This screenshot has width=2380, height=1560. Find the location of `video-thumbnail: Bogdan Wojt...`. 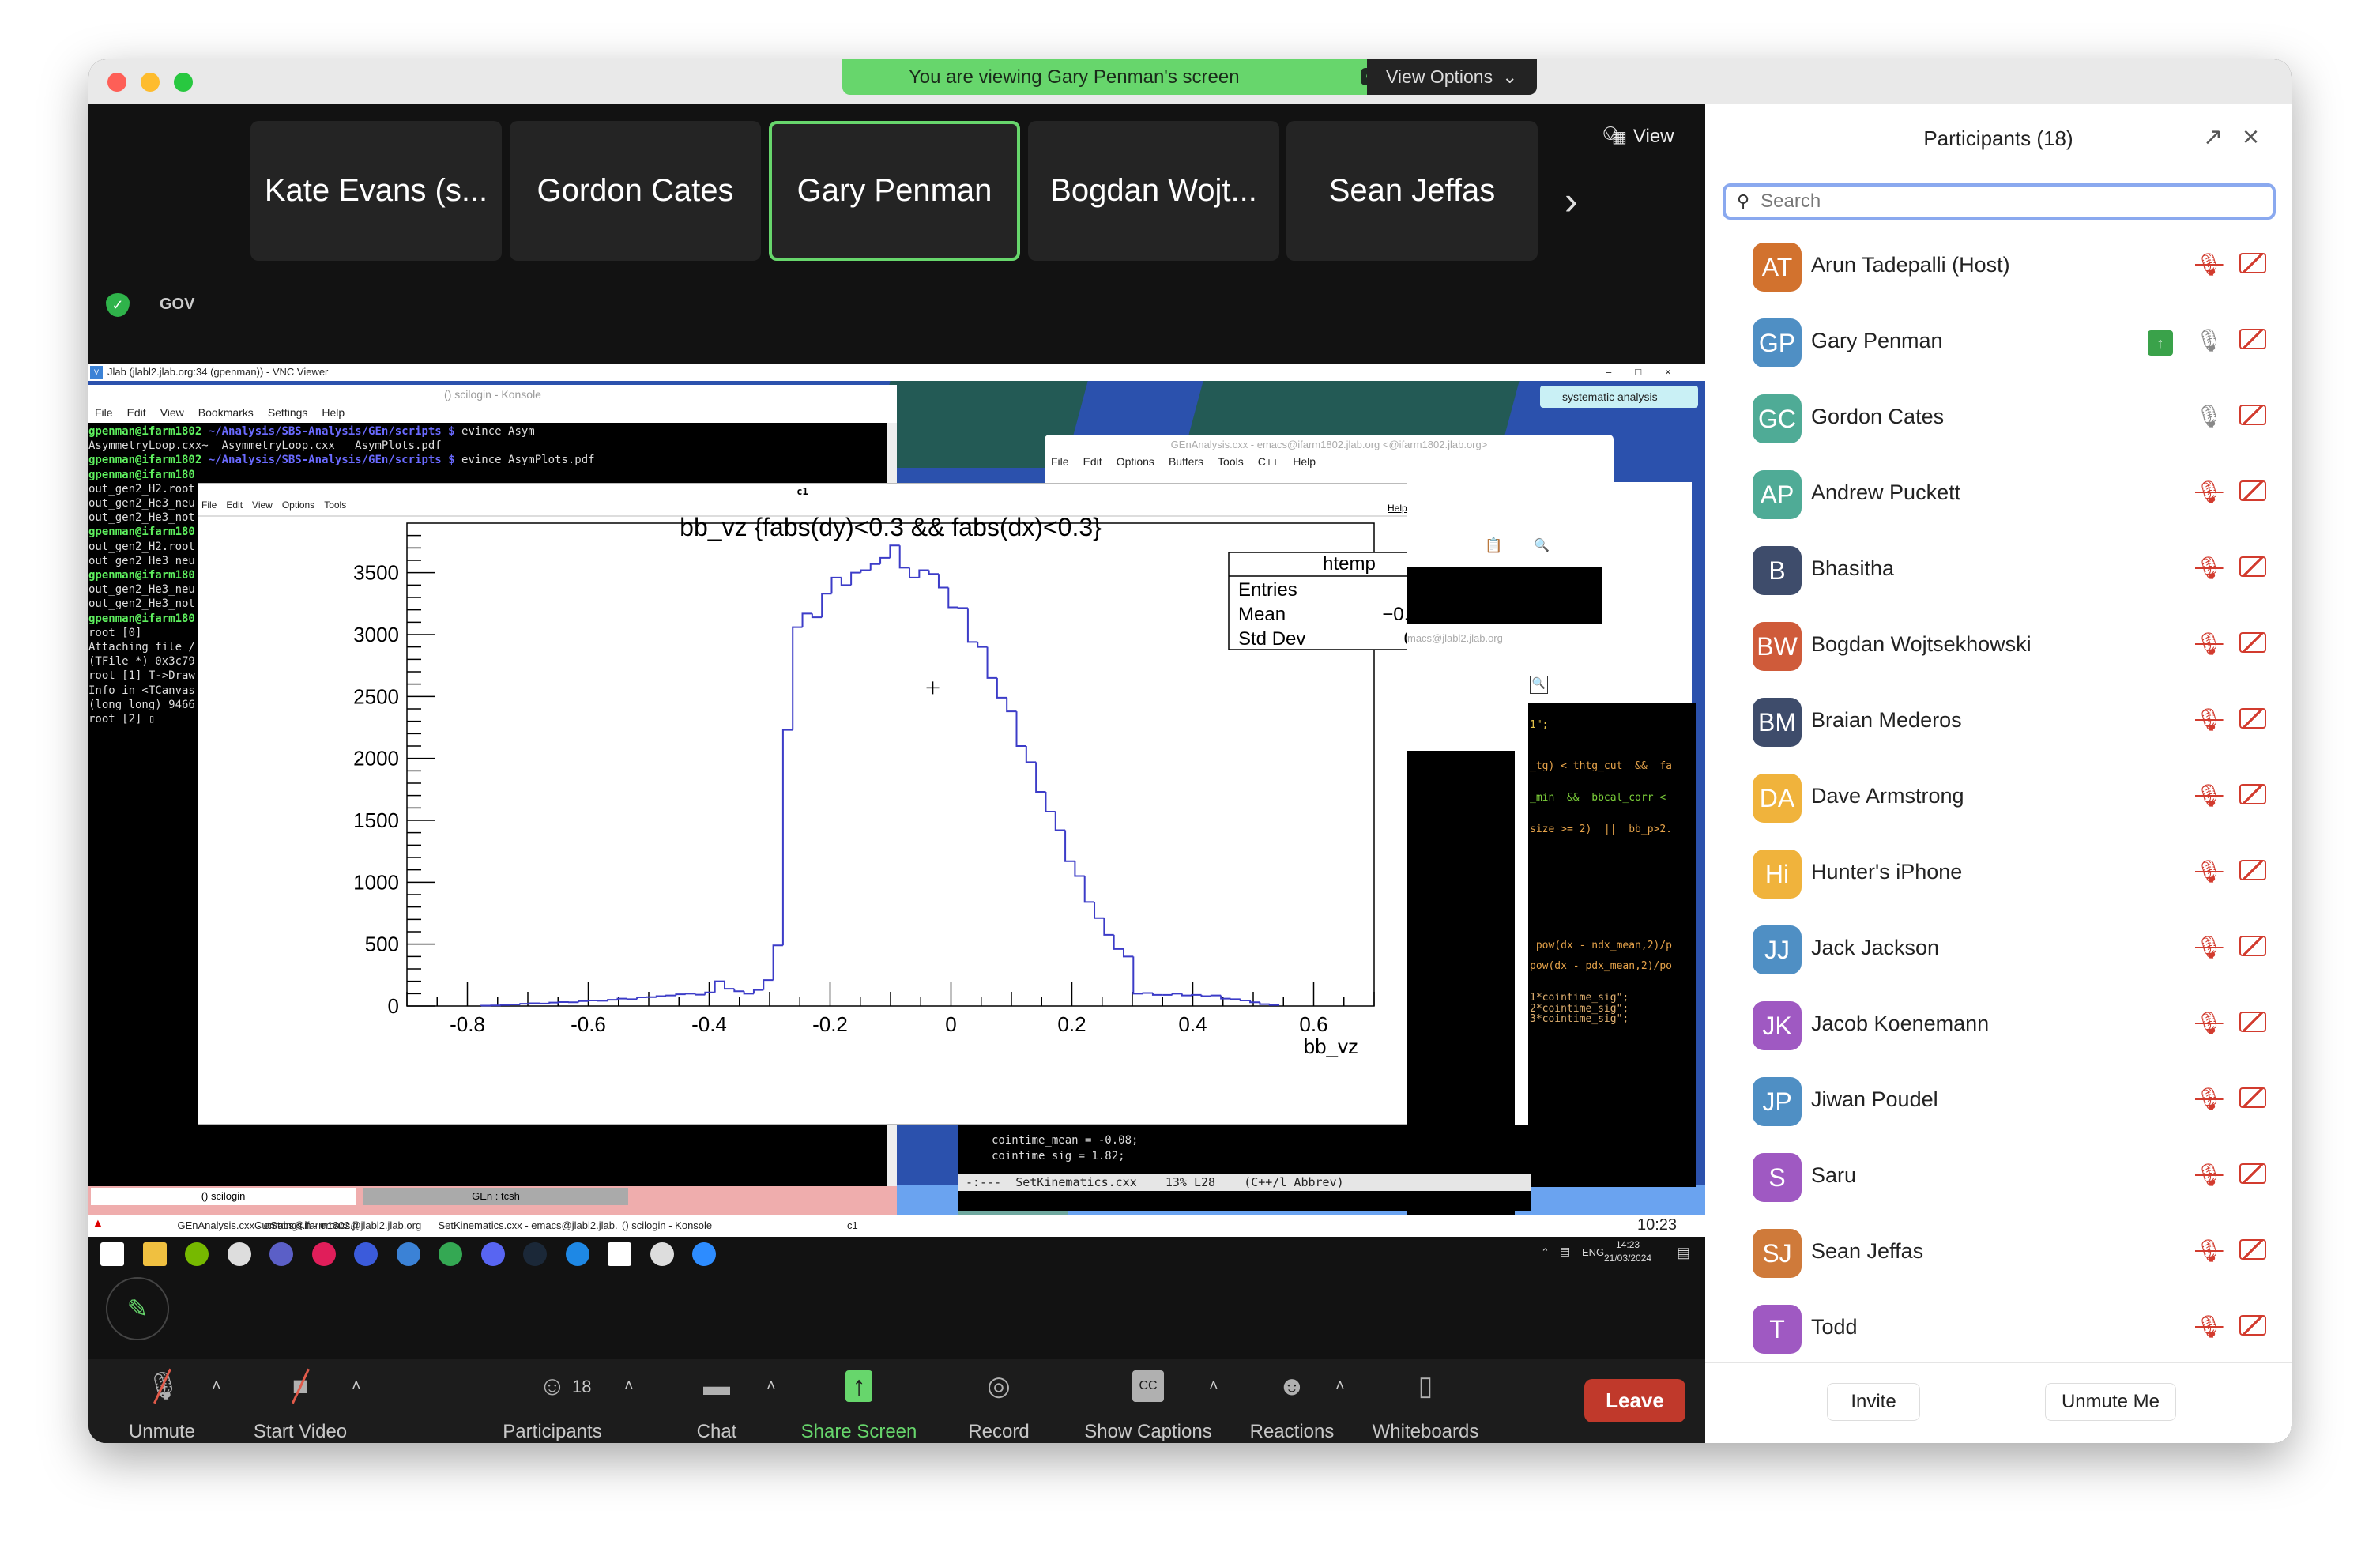

video-thumbnail: Bogdan Wojt... is located at coordinates (1153, 191).